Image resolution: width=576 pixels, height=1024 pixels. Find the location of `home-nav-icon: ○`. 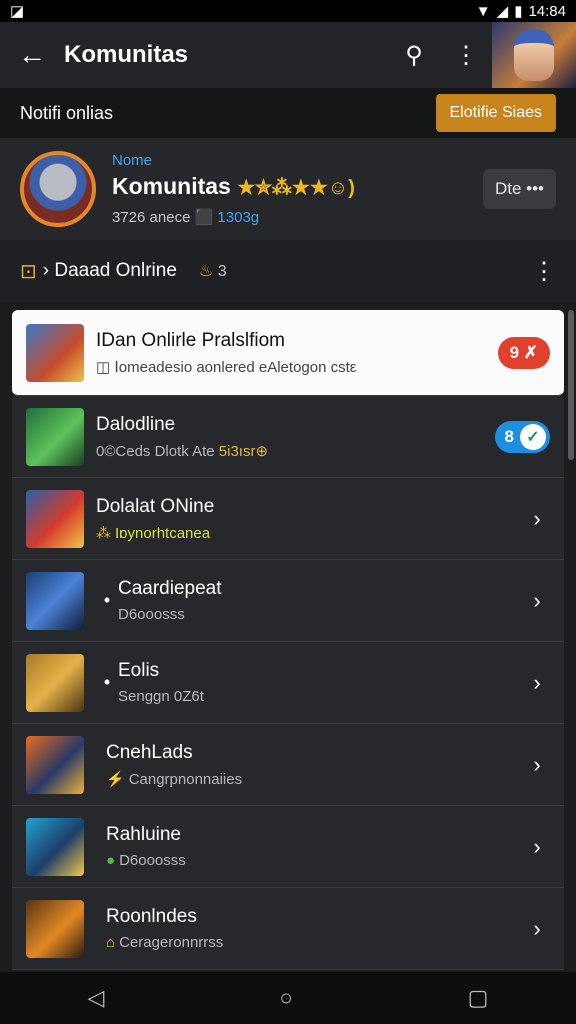

home-nav-icon: ○ is located at coordinates (285, 998).